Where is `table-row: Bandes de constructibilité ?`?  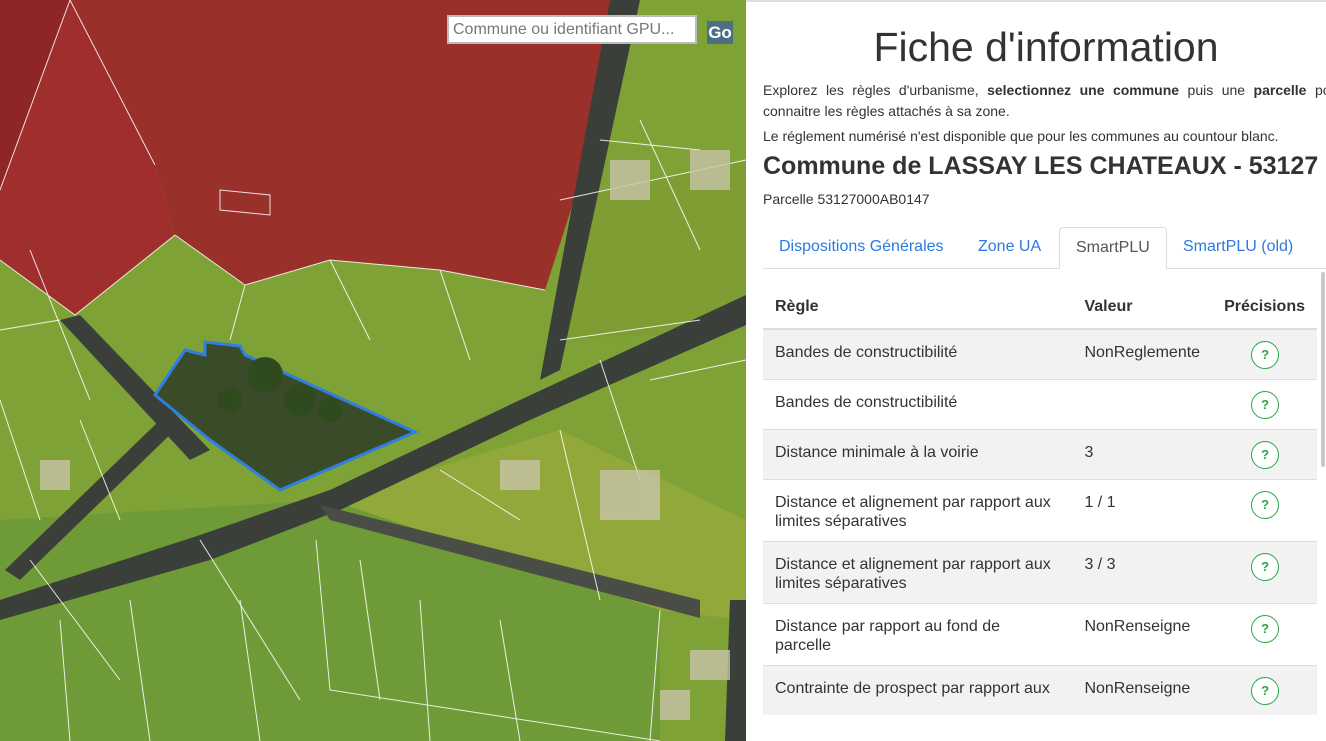
table-row: Bandes de constructibilité ? is located at coordinates (1040, 404).